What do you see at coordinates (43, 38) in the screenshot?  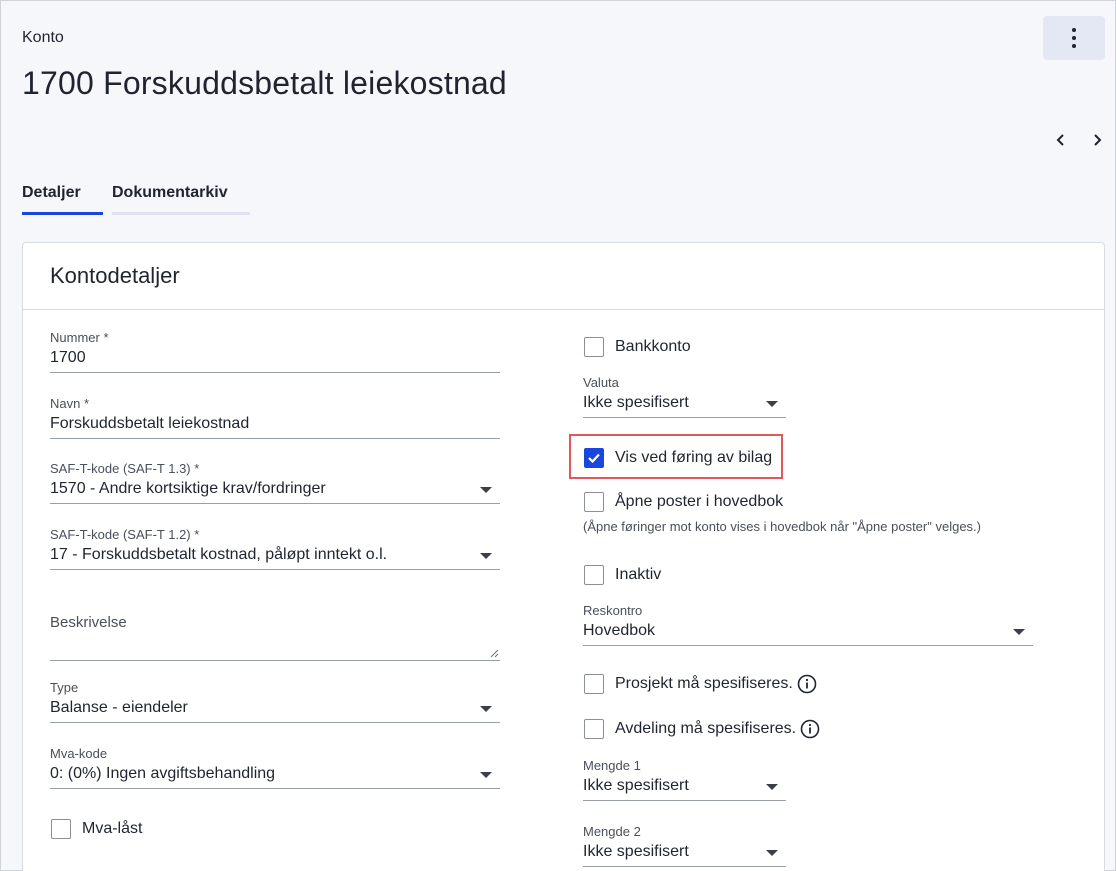 I see `breadcrumb-label: Konto` at bounding box center [43, 38].